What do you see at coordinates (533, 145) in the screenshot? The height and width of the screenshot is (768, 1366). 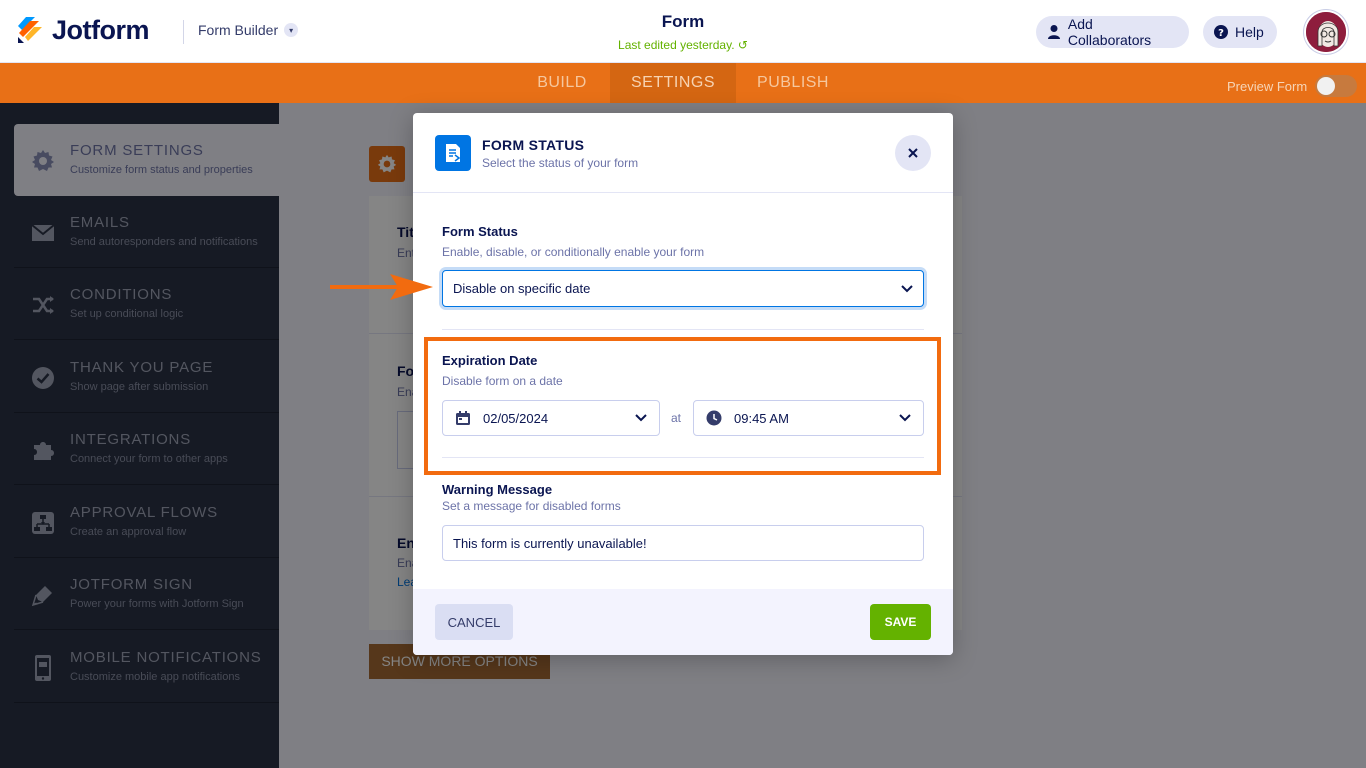 I see `modal-title: FORM STATUS` at bounding box center [533, 145].